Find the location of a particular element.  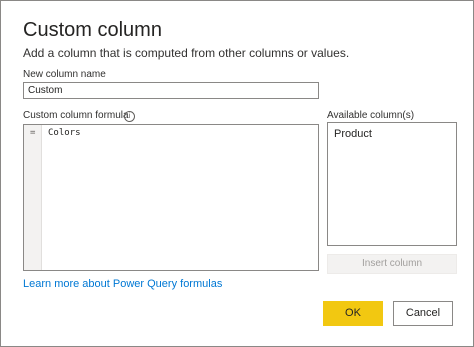

editor-gutter: = is located at coordinates (33, 197).